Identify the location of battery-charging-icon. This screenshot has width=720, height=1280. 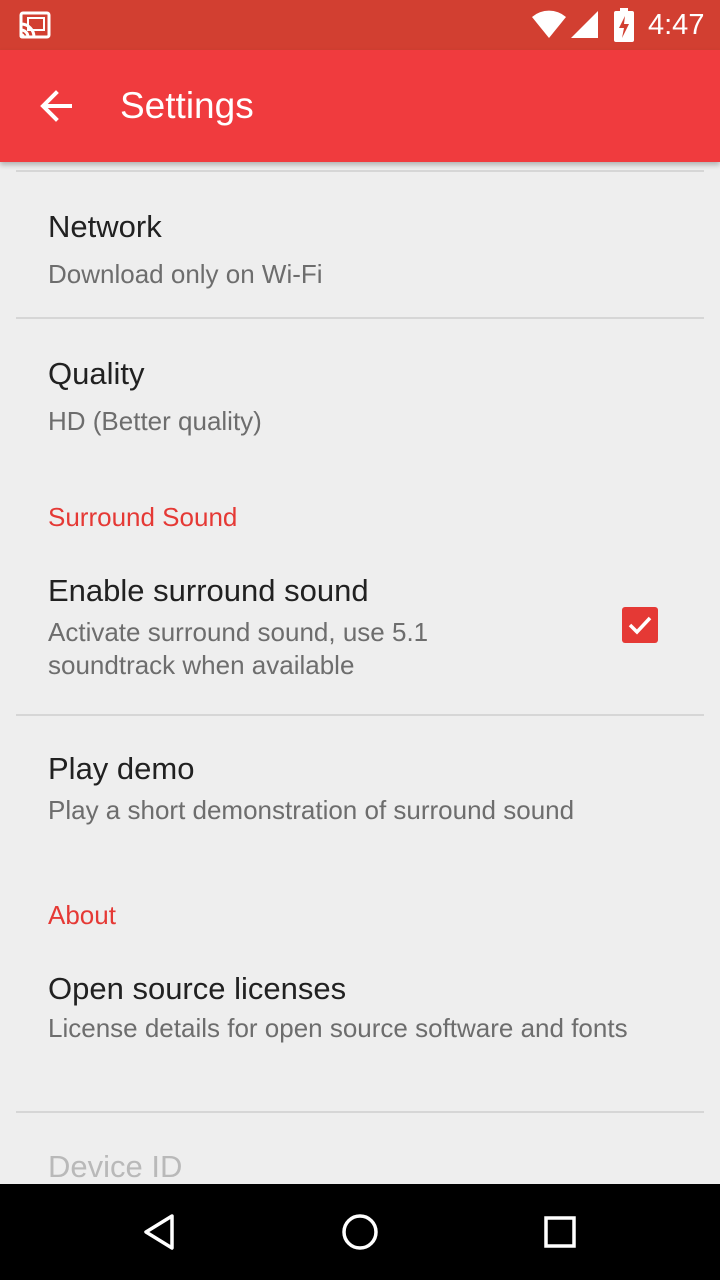
(624, 25).